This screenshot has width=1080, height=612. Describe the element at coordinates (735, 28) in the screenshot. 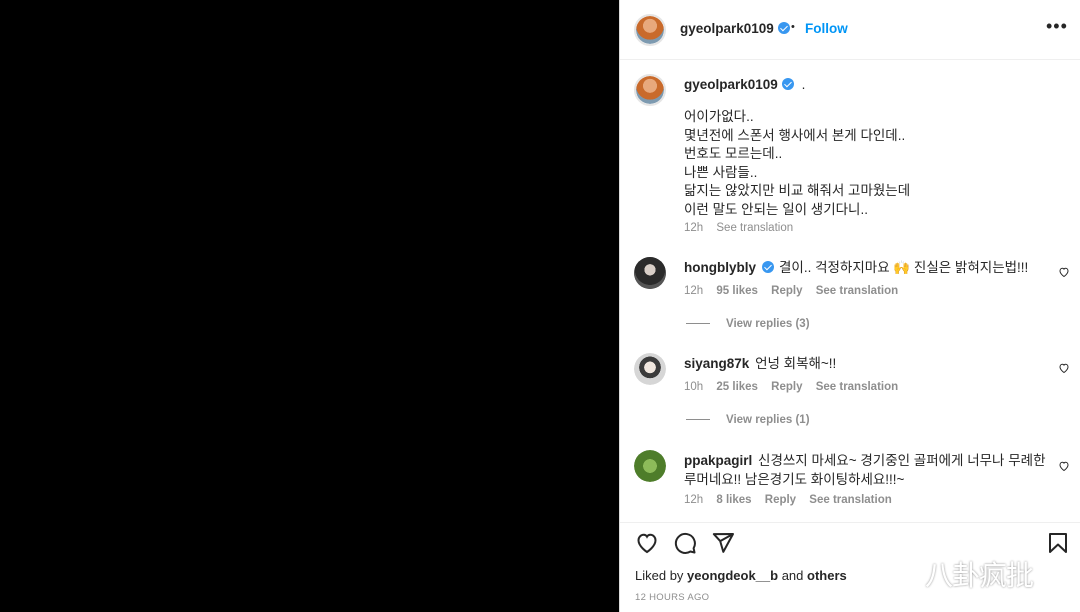

I see `author-username: gyeolpark0109` at that location.